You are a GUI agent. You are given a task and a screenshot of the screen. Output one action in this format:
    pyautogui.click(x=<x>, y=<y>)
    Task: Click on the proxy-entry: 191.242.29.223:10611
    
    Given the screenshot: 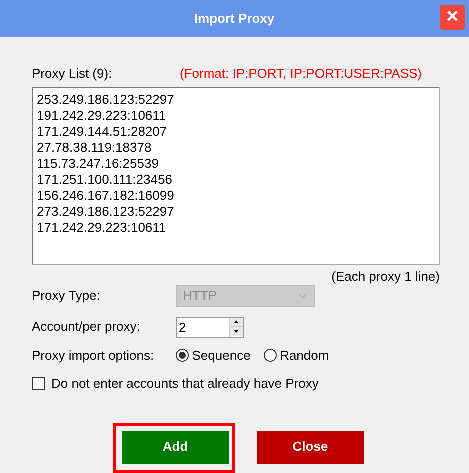 What is the action you would take?
    pyautogui.click(x=102, y=116)
    